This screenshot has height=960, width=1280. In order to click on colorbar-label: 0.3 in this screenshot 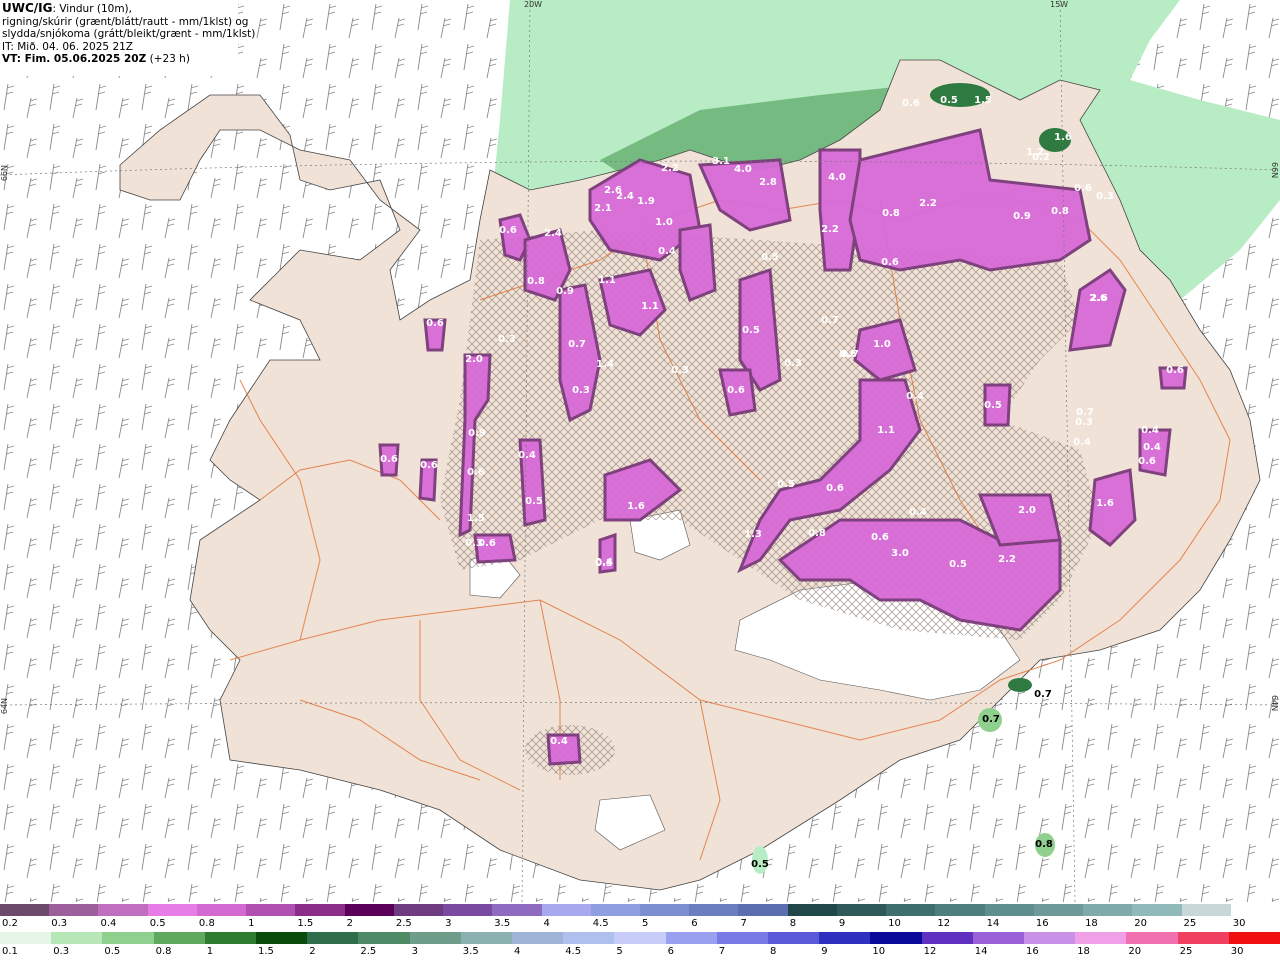, I will do `click(61, 951)`.